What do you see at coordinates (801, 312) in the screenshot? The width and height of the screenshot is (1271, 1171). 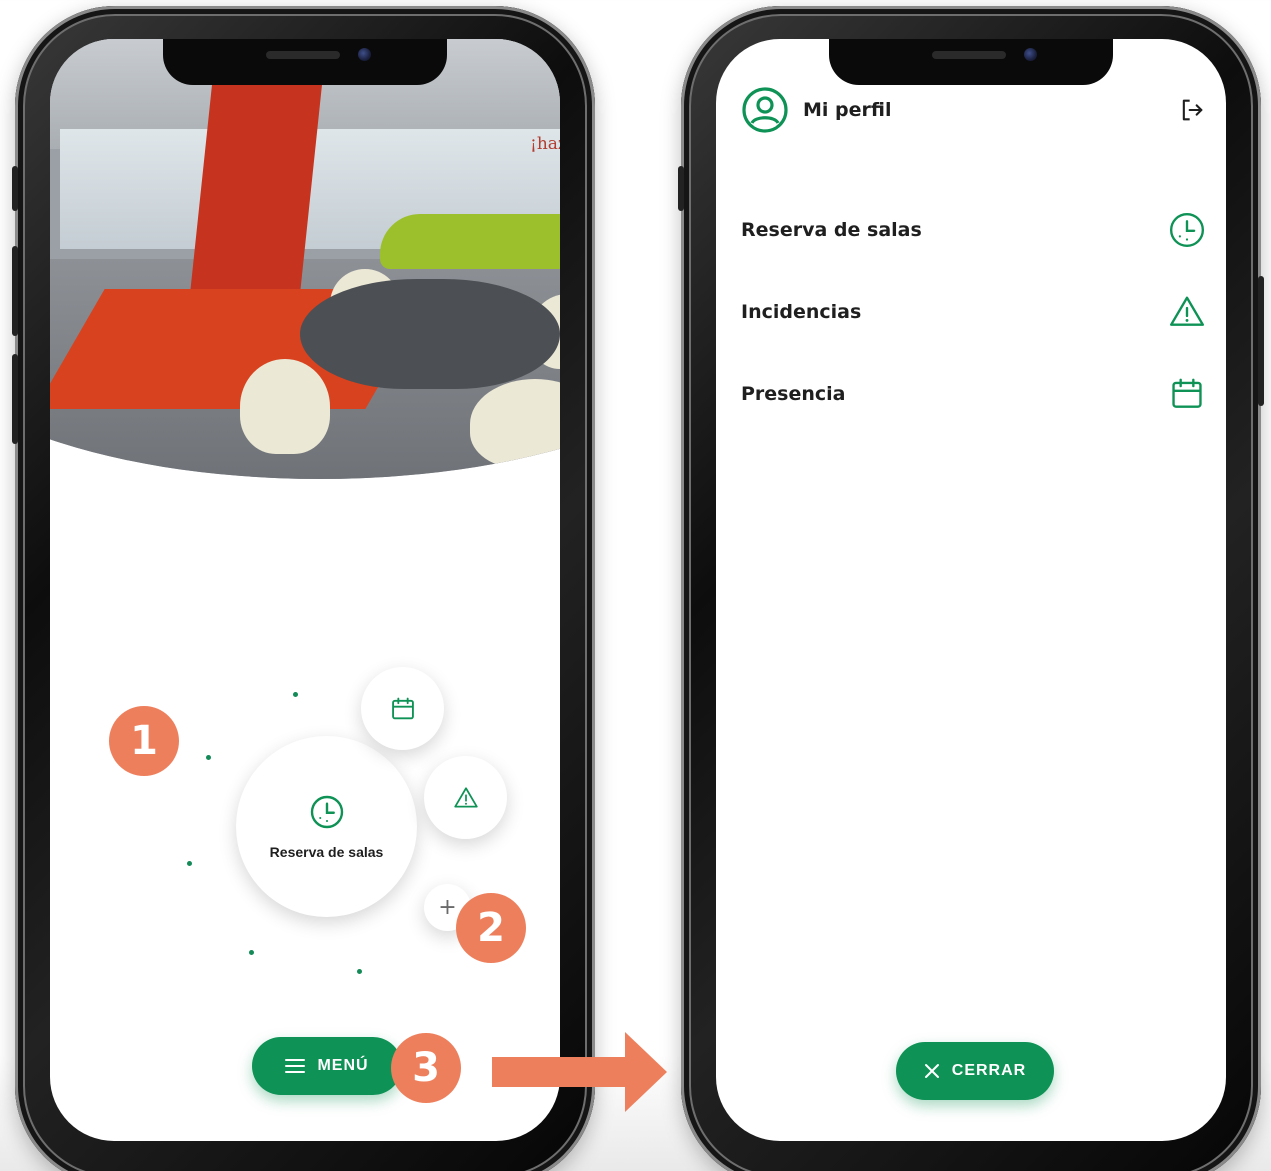 I see `menu-item-label: Incidencias` at bounding box center [801, 312].